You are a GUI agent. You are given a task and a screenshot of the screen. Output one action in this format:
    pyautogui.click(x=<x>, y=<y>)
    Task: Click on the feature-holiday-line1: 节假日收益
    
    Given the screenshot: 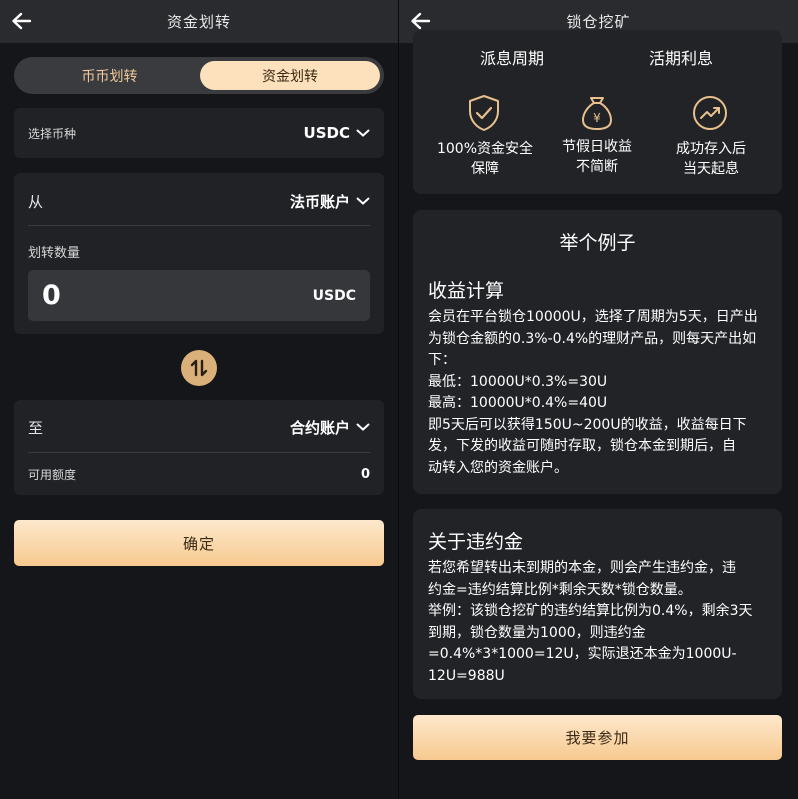 What is the action you would take?
    pyautogui.click(x=597, y=147)
    